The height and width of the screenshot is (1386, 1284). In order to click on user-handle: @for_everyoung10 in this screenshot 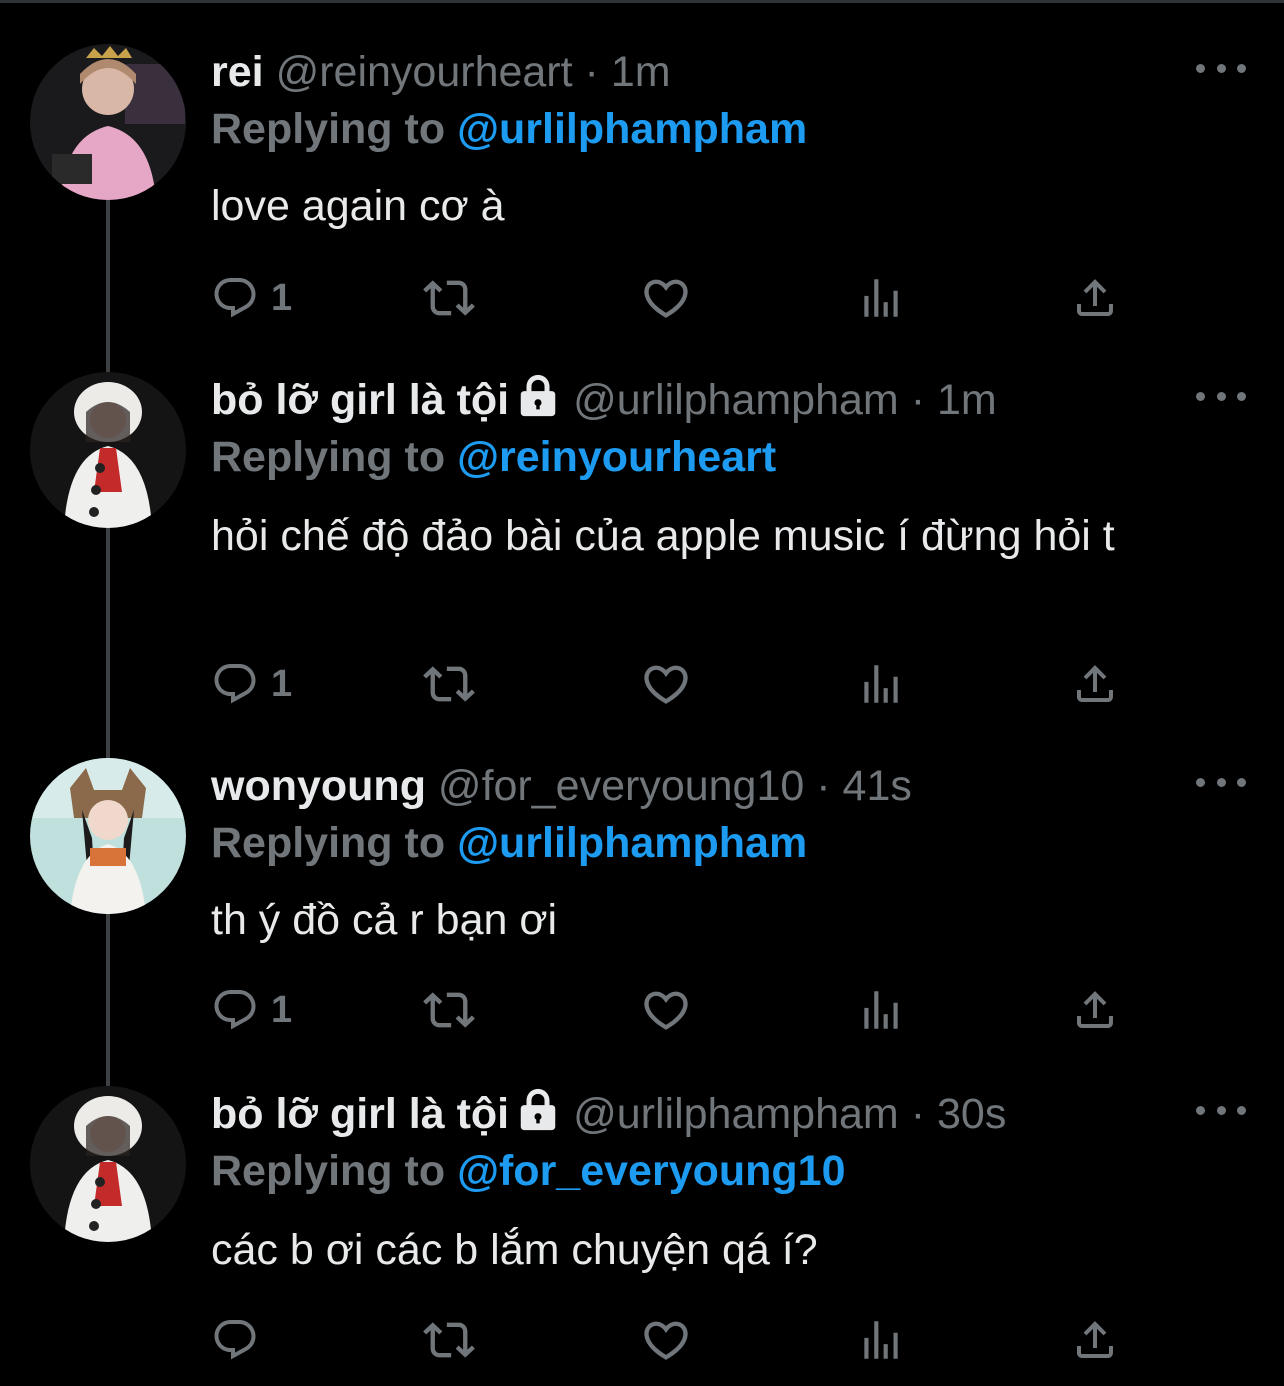, I will do `click(621, 786)`.